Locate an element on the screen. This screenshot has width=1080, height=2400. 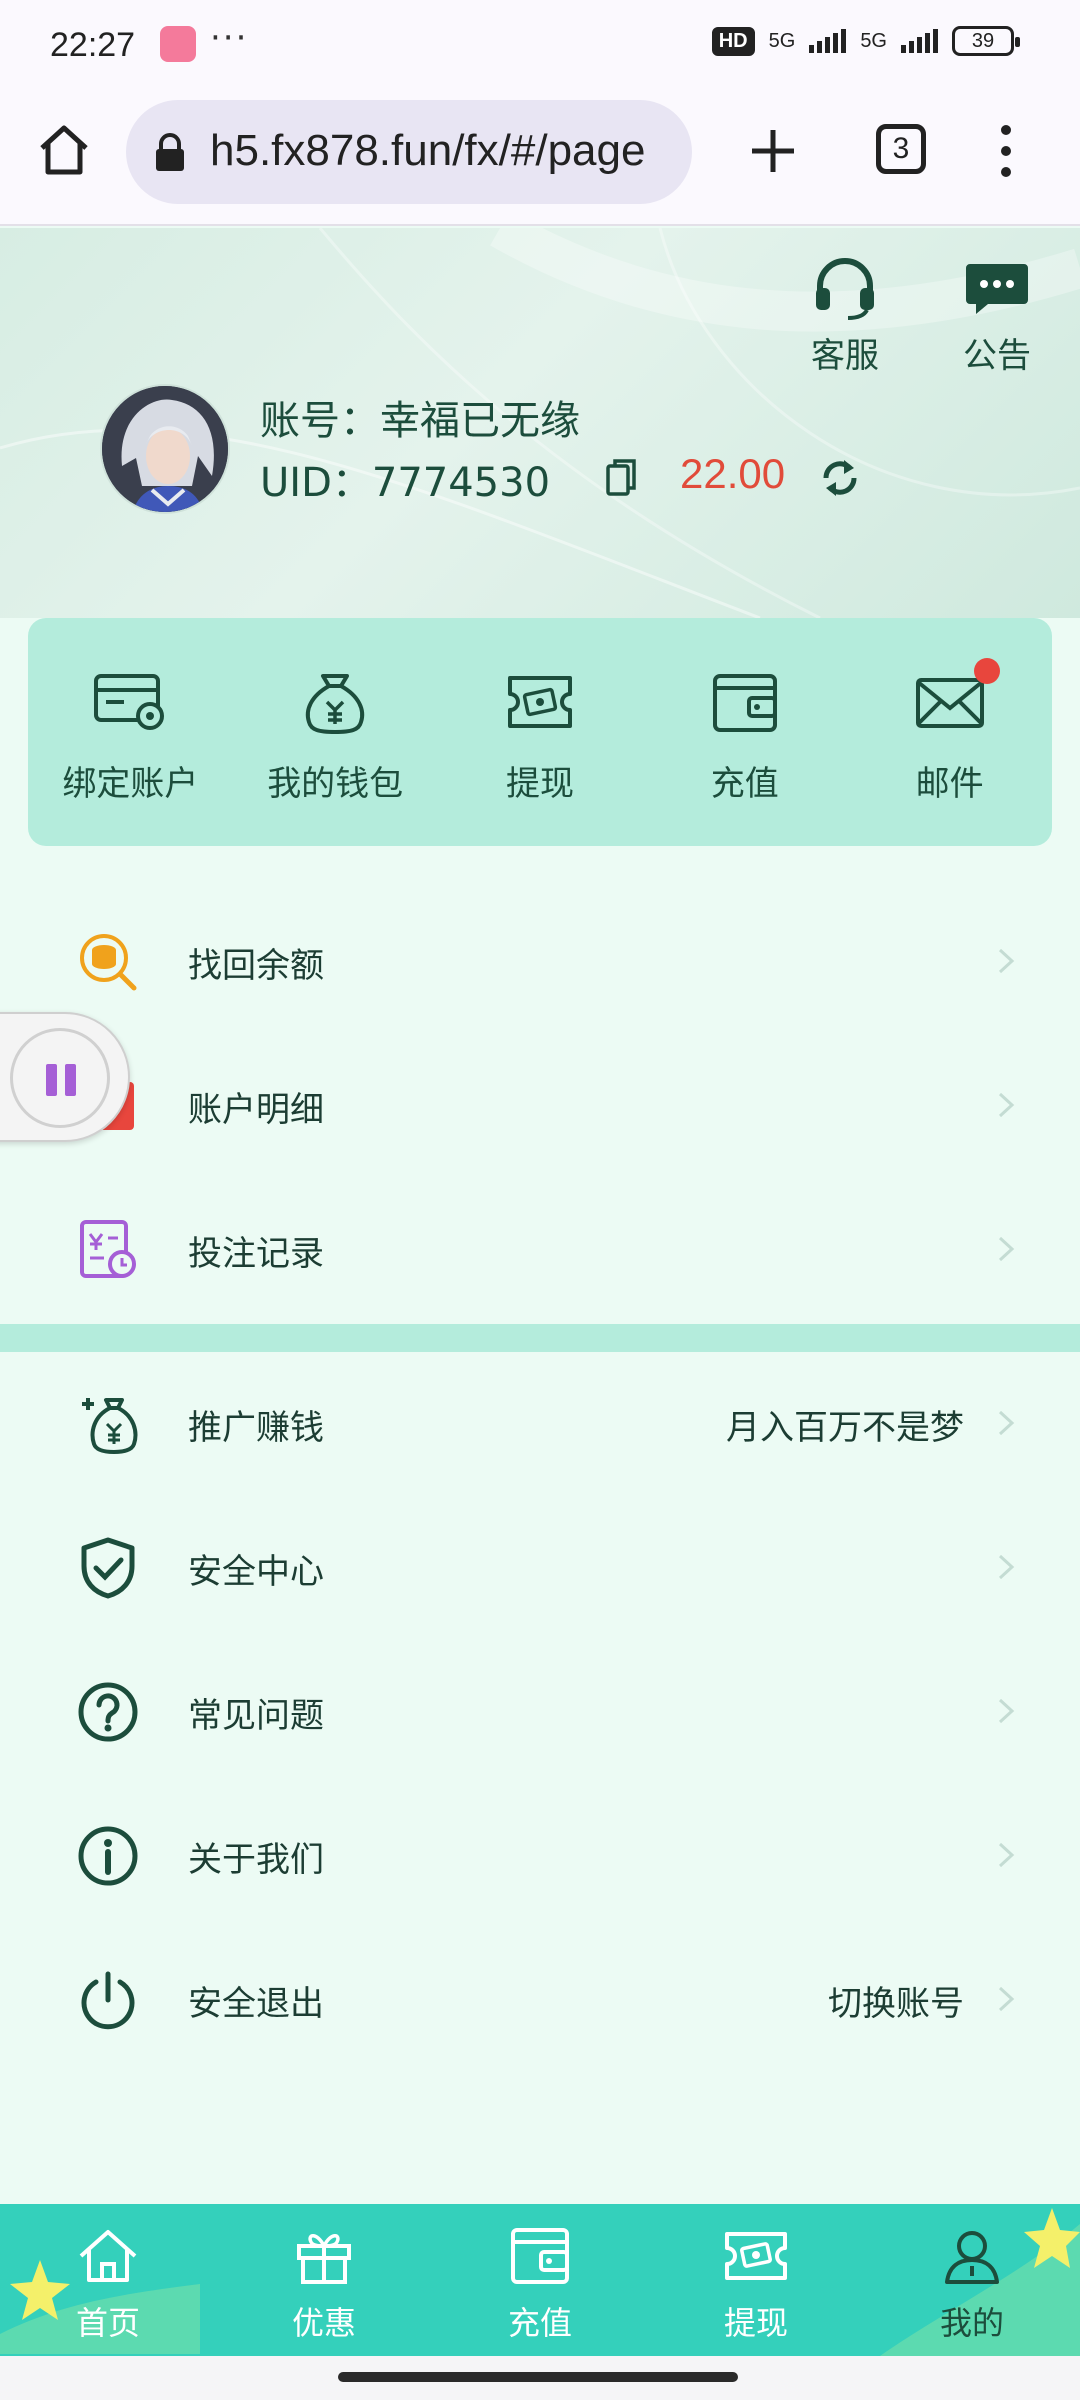
overflow-menu-icon is located at coordinates (1006, 151).